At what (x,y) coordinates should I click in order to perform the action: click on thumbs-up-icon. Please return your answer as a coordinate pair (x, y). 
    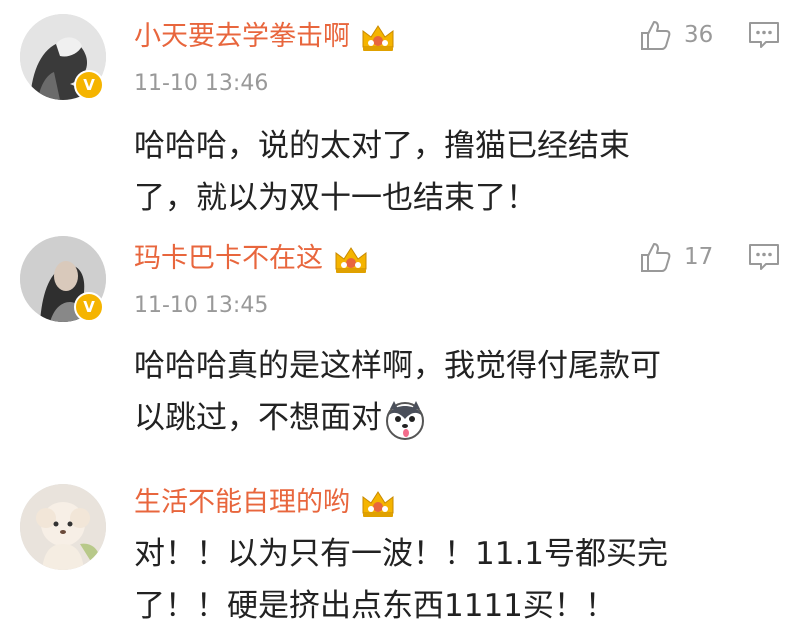
    Looking at the image, I should click on (655, 257).